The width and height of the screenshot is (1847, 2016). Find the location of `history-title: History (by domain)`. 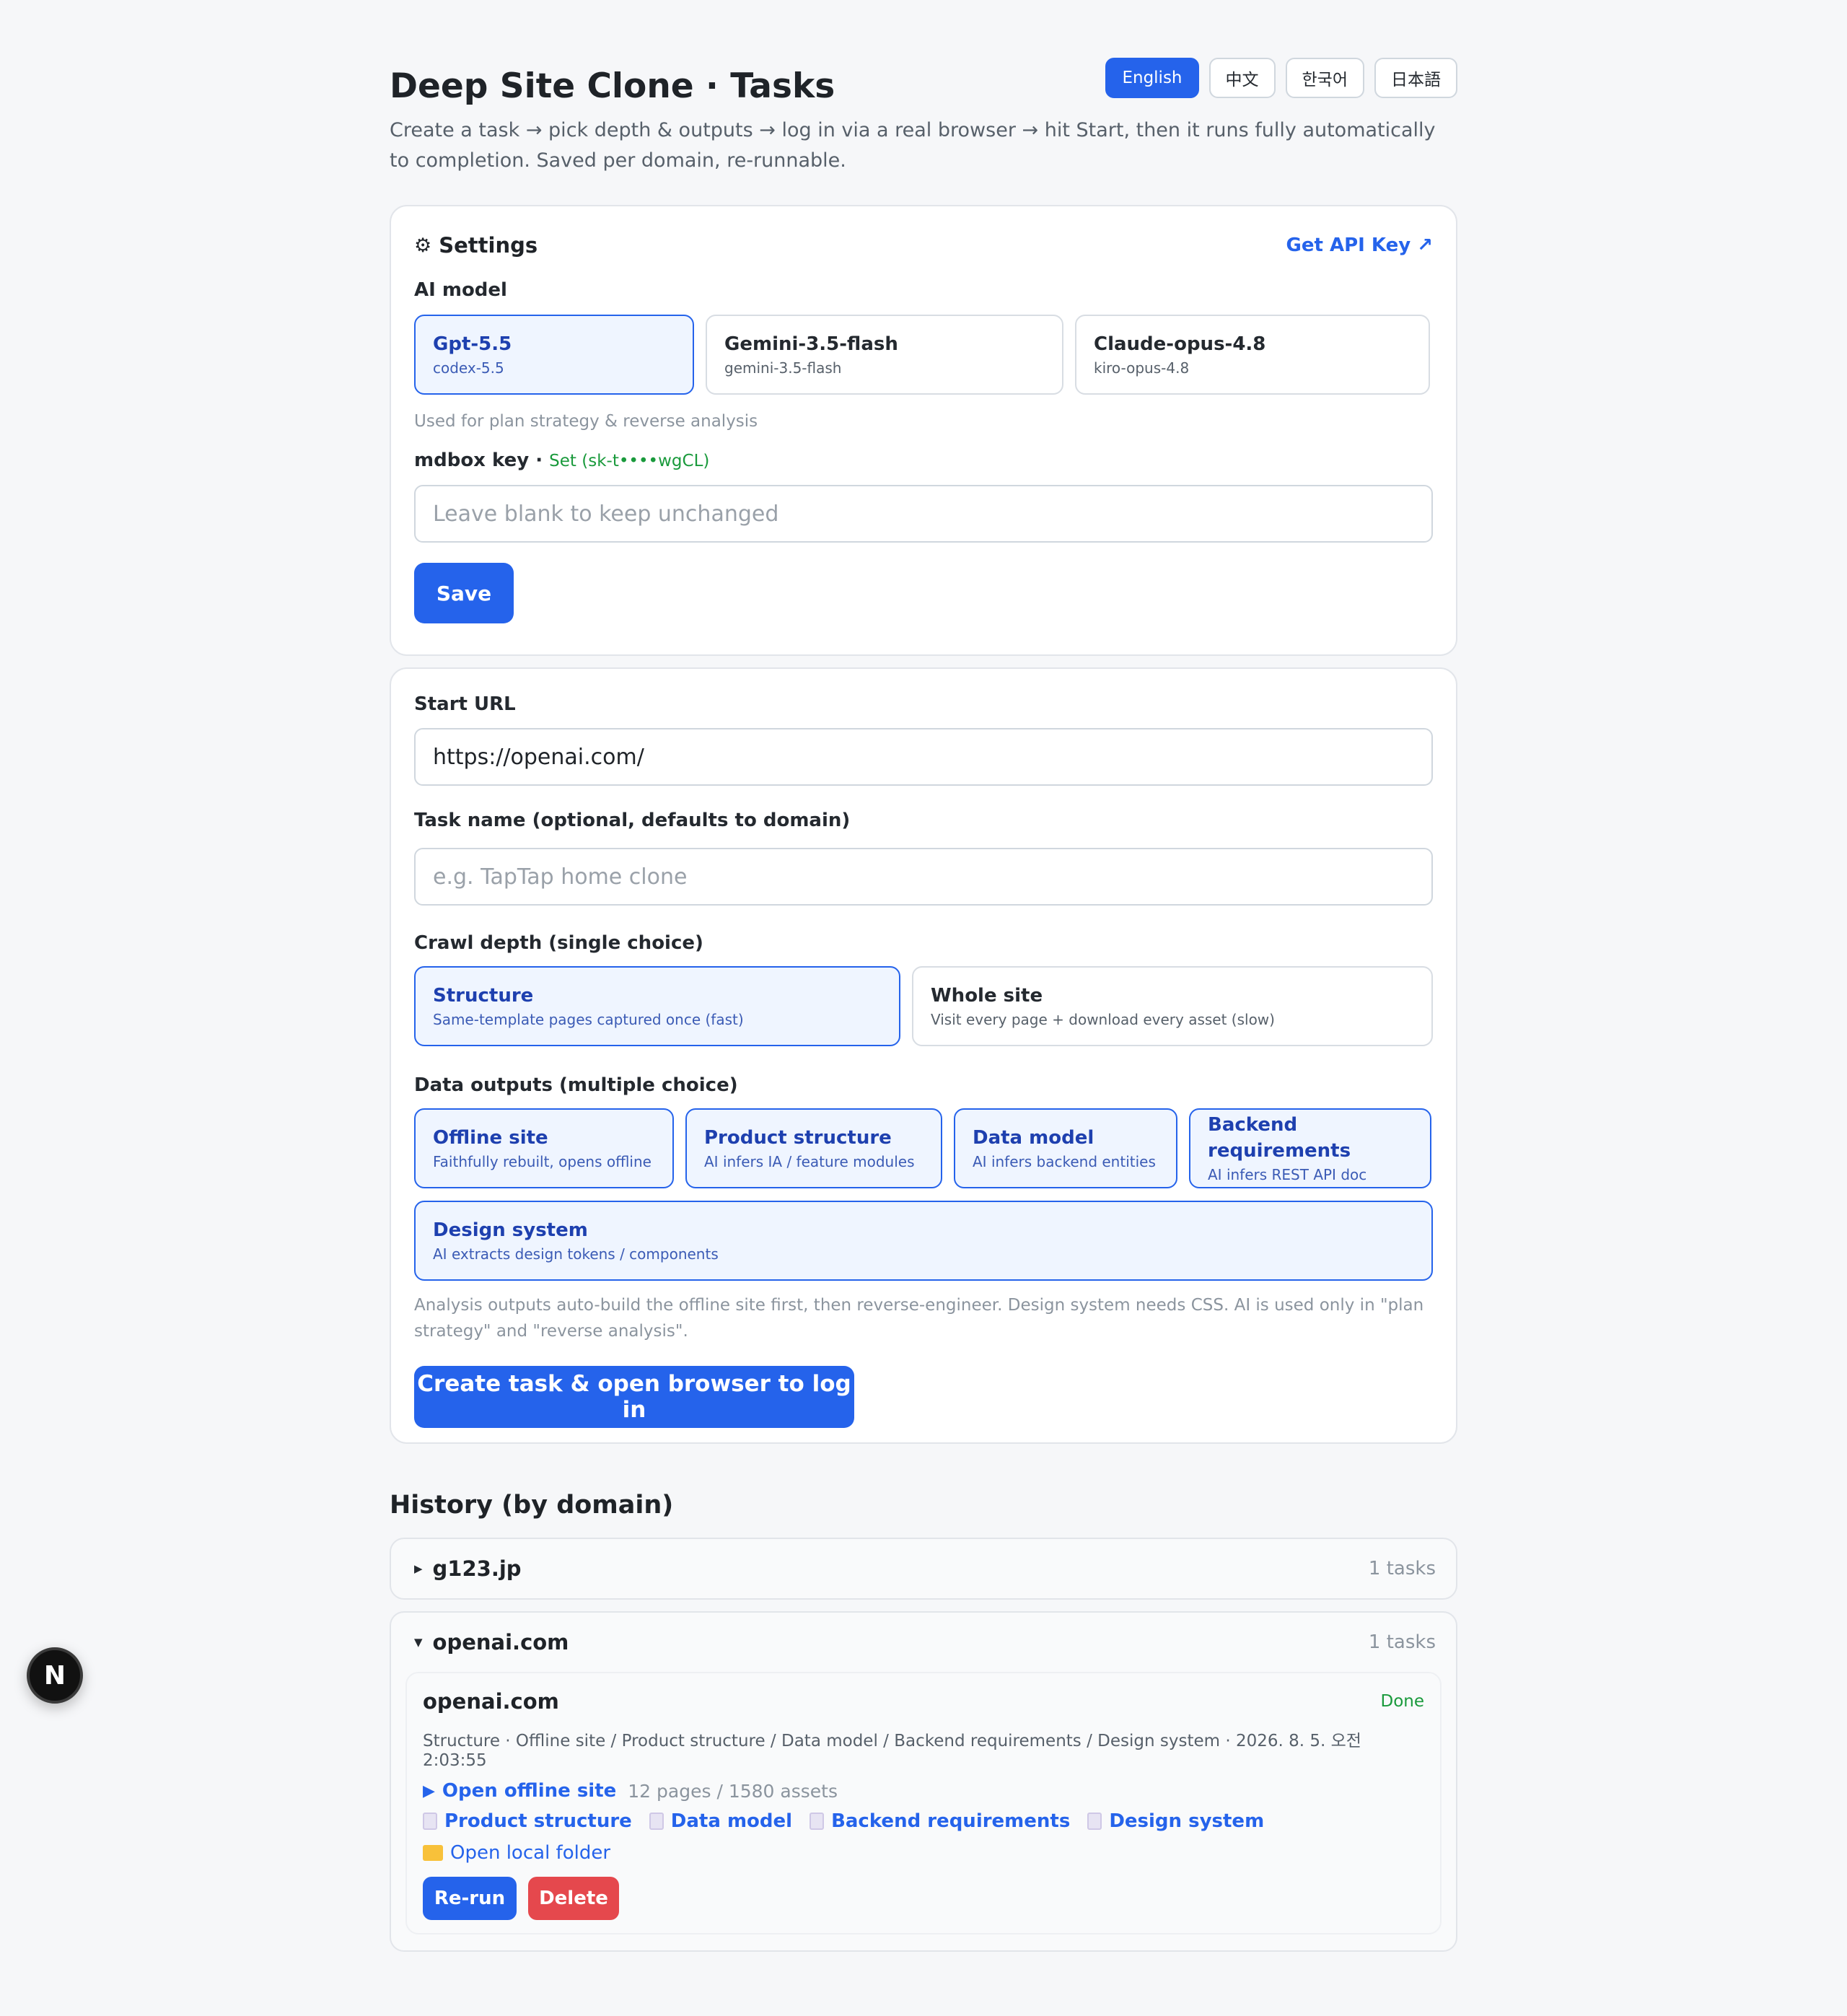

history-title: History (by domain) is located at coordinates (532, 1505).